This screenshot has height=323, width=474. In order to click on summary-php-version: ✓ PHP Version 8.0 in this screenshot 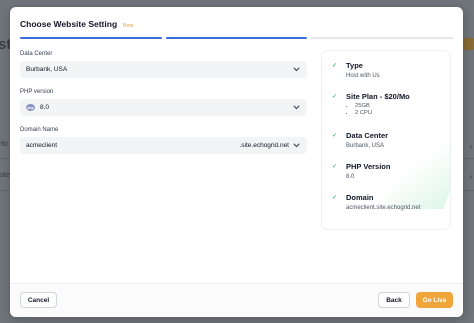, I will do `click(361, 171)`.